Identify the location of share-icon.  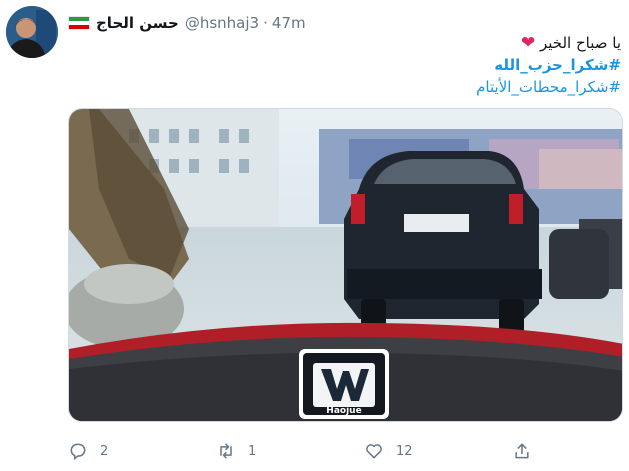
(522, 451).